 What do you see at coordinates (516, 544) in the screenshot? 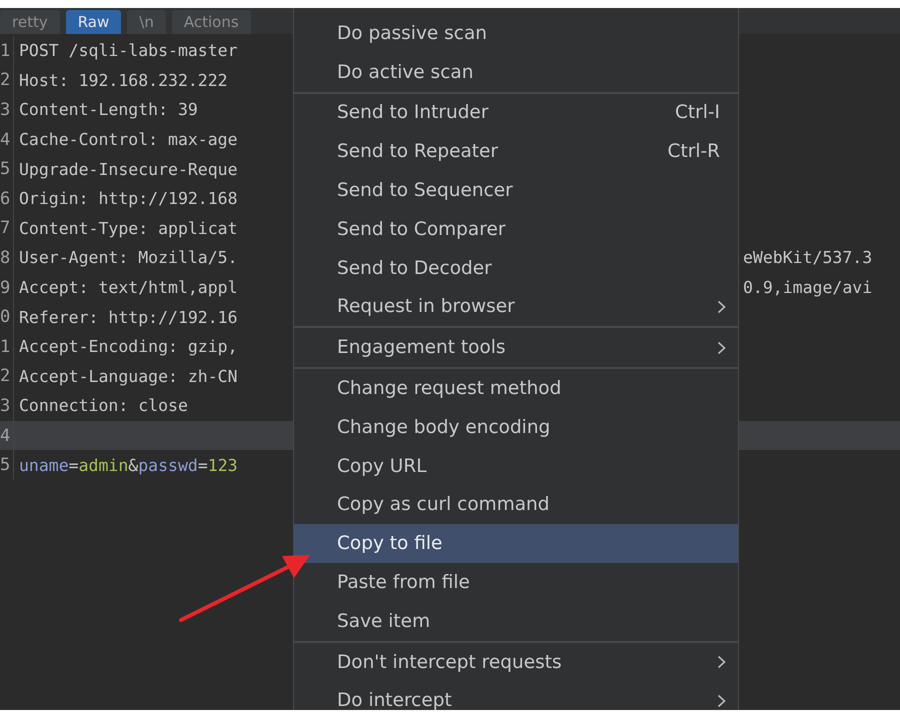
I see `menu-item: Copy to file` at bounding box center [516, 544].